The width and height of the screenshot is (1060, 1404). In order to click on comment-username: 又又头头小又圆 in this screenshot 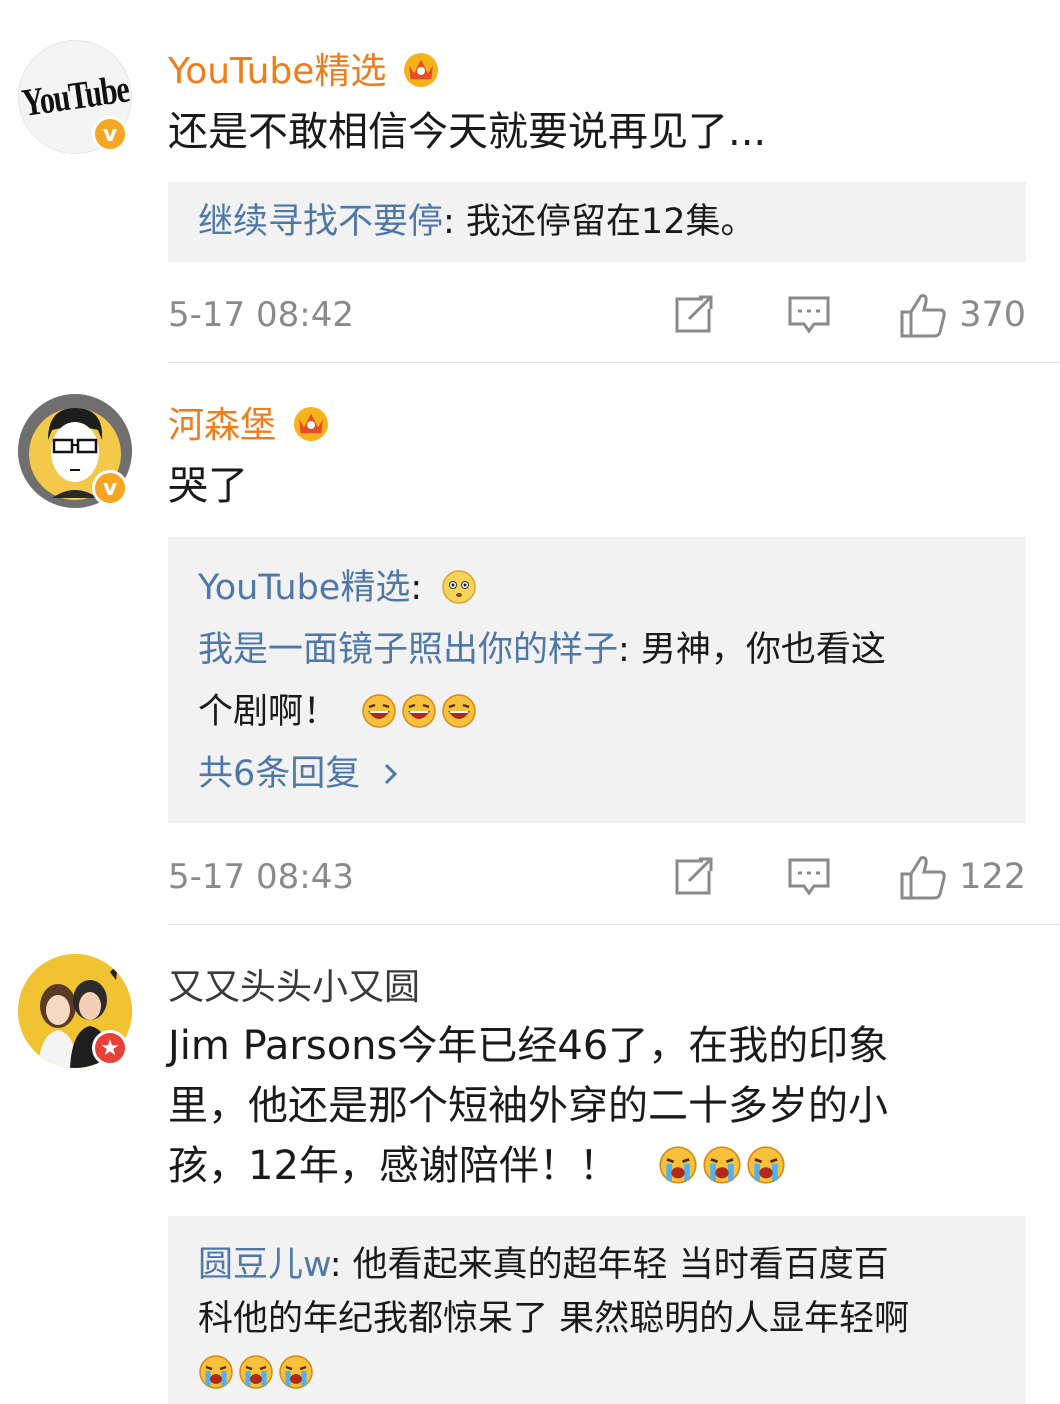, I will do `click(294, 984)`.